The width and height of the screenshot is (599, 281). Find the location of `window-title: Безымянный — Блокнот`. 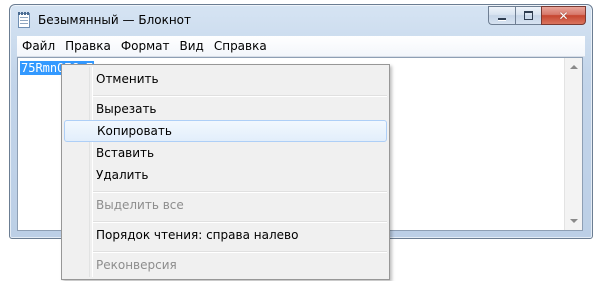

window-title: Безымянный — Блокнот is located at coordinates (115, 20).